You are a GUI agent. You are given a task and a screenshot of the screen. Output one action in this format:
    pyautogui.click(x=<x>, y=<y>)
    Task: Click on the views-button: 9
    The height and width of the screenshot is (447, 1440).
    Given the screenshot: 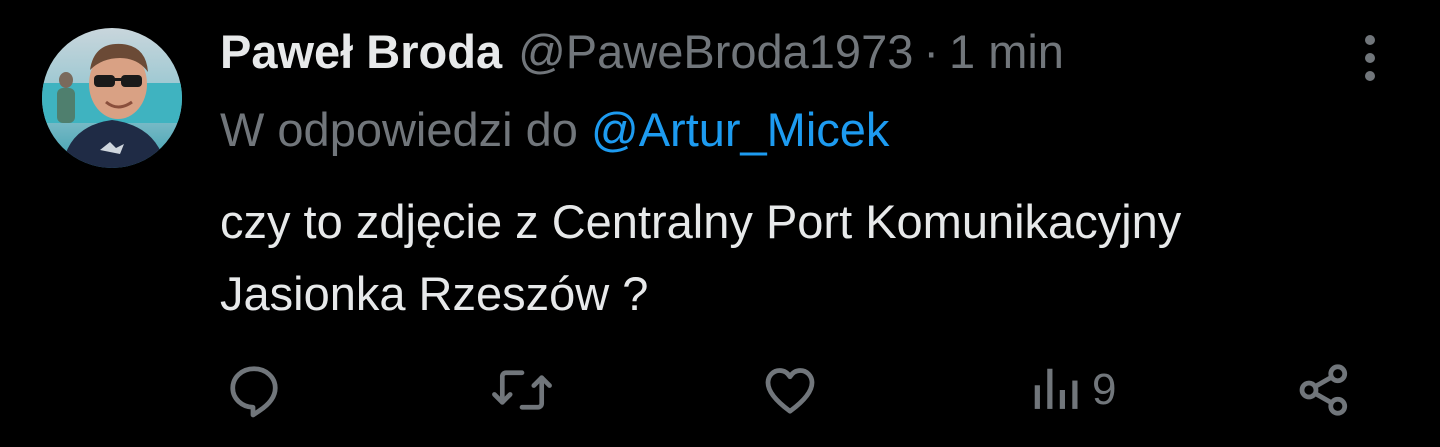 What is the action you would take?
    pyautogui.click(x=1073, y=390)
    